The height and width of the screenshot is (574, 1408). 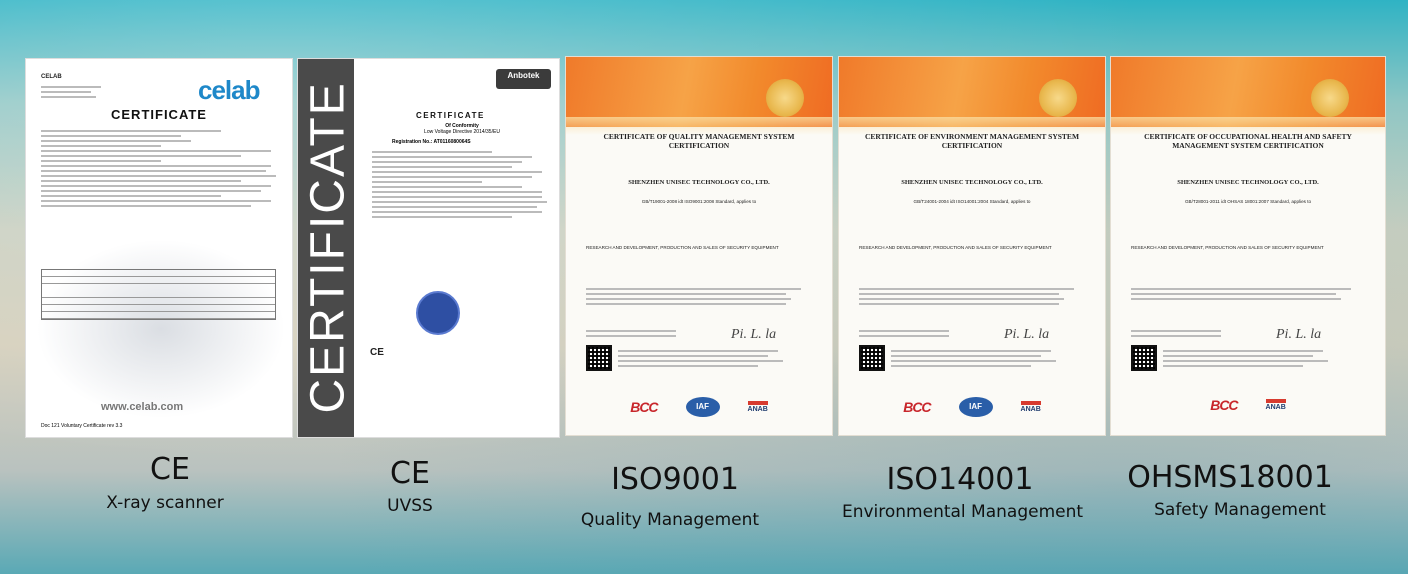 What do you see at coordinates (165, 503) in the screenshot?
I see `caption-sub-celab: X-ray scanner` at bounding box center [165, 503].